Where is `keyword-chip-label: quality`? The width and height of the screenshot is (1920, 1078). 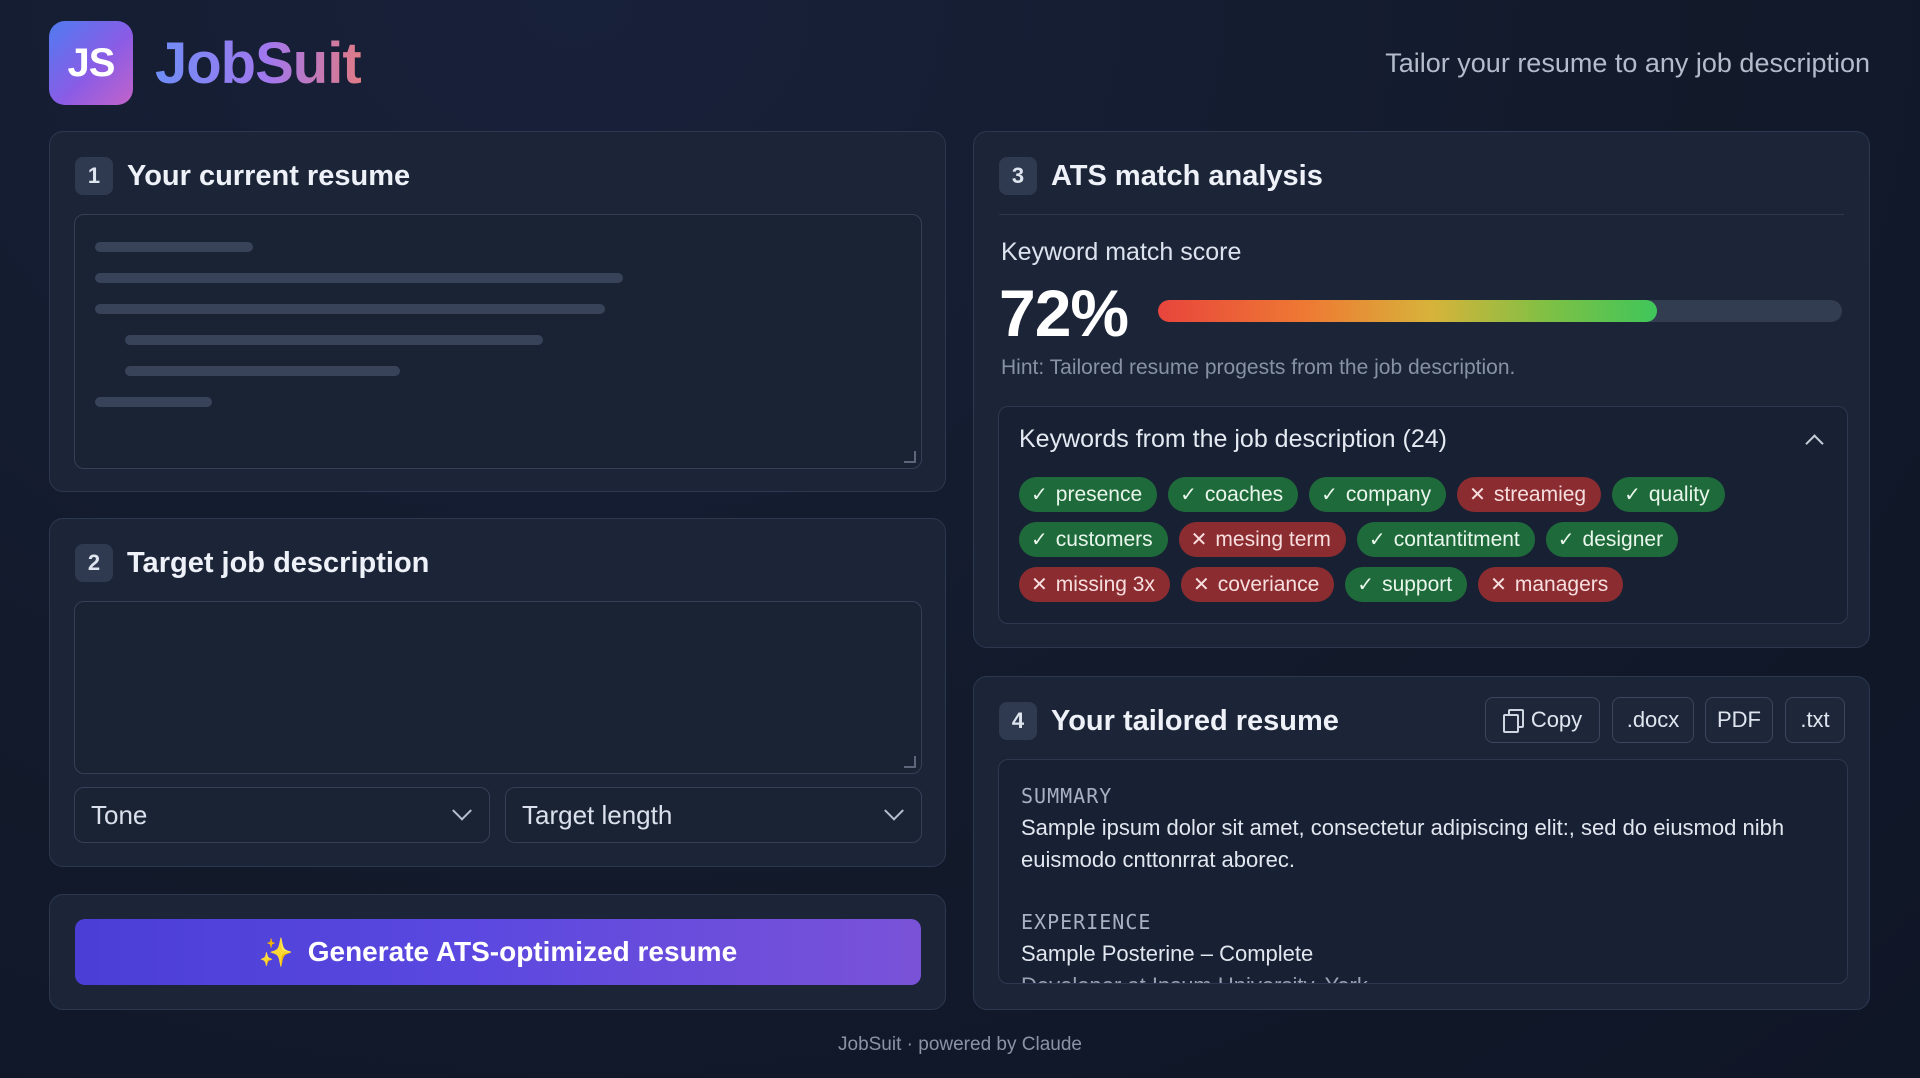
keyword-chip-label: quality is located at coordinates (1679, 494).